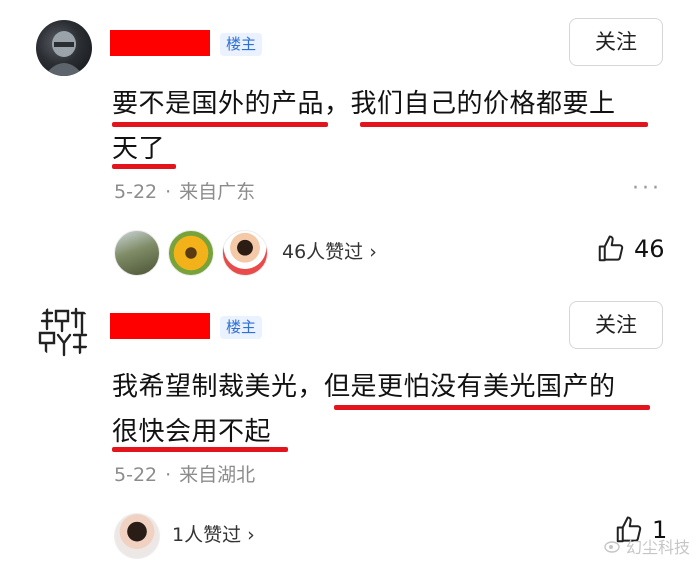 This screenshot has width=700, height=566. I want to click on like-count: 46, so click(649, 249).